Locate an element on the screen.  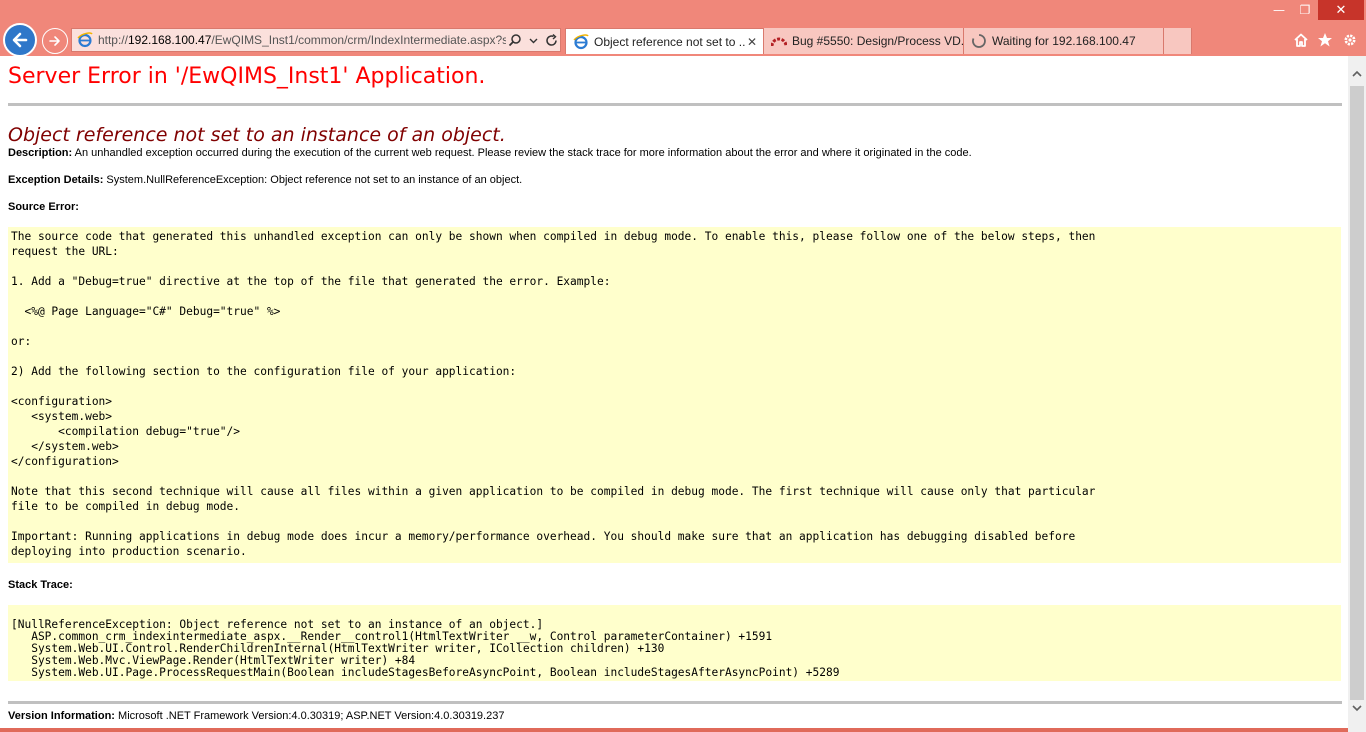
url-prefix: http:// is located at coordinates (112, 40).